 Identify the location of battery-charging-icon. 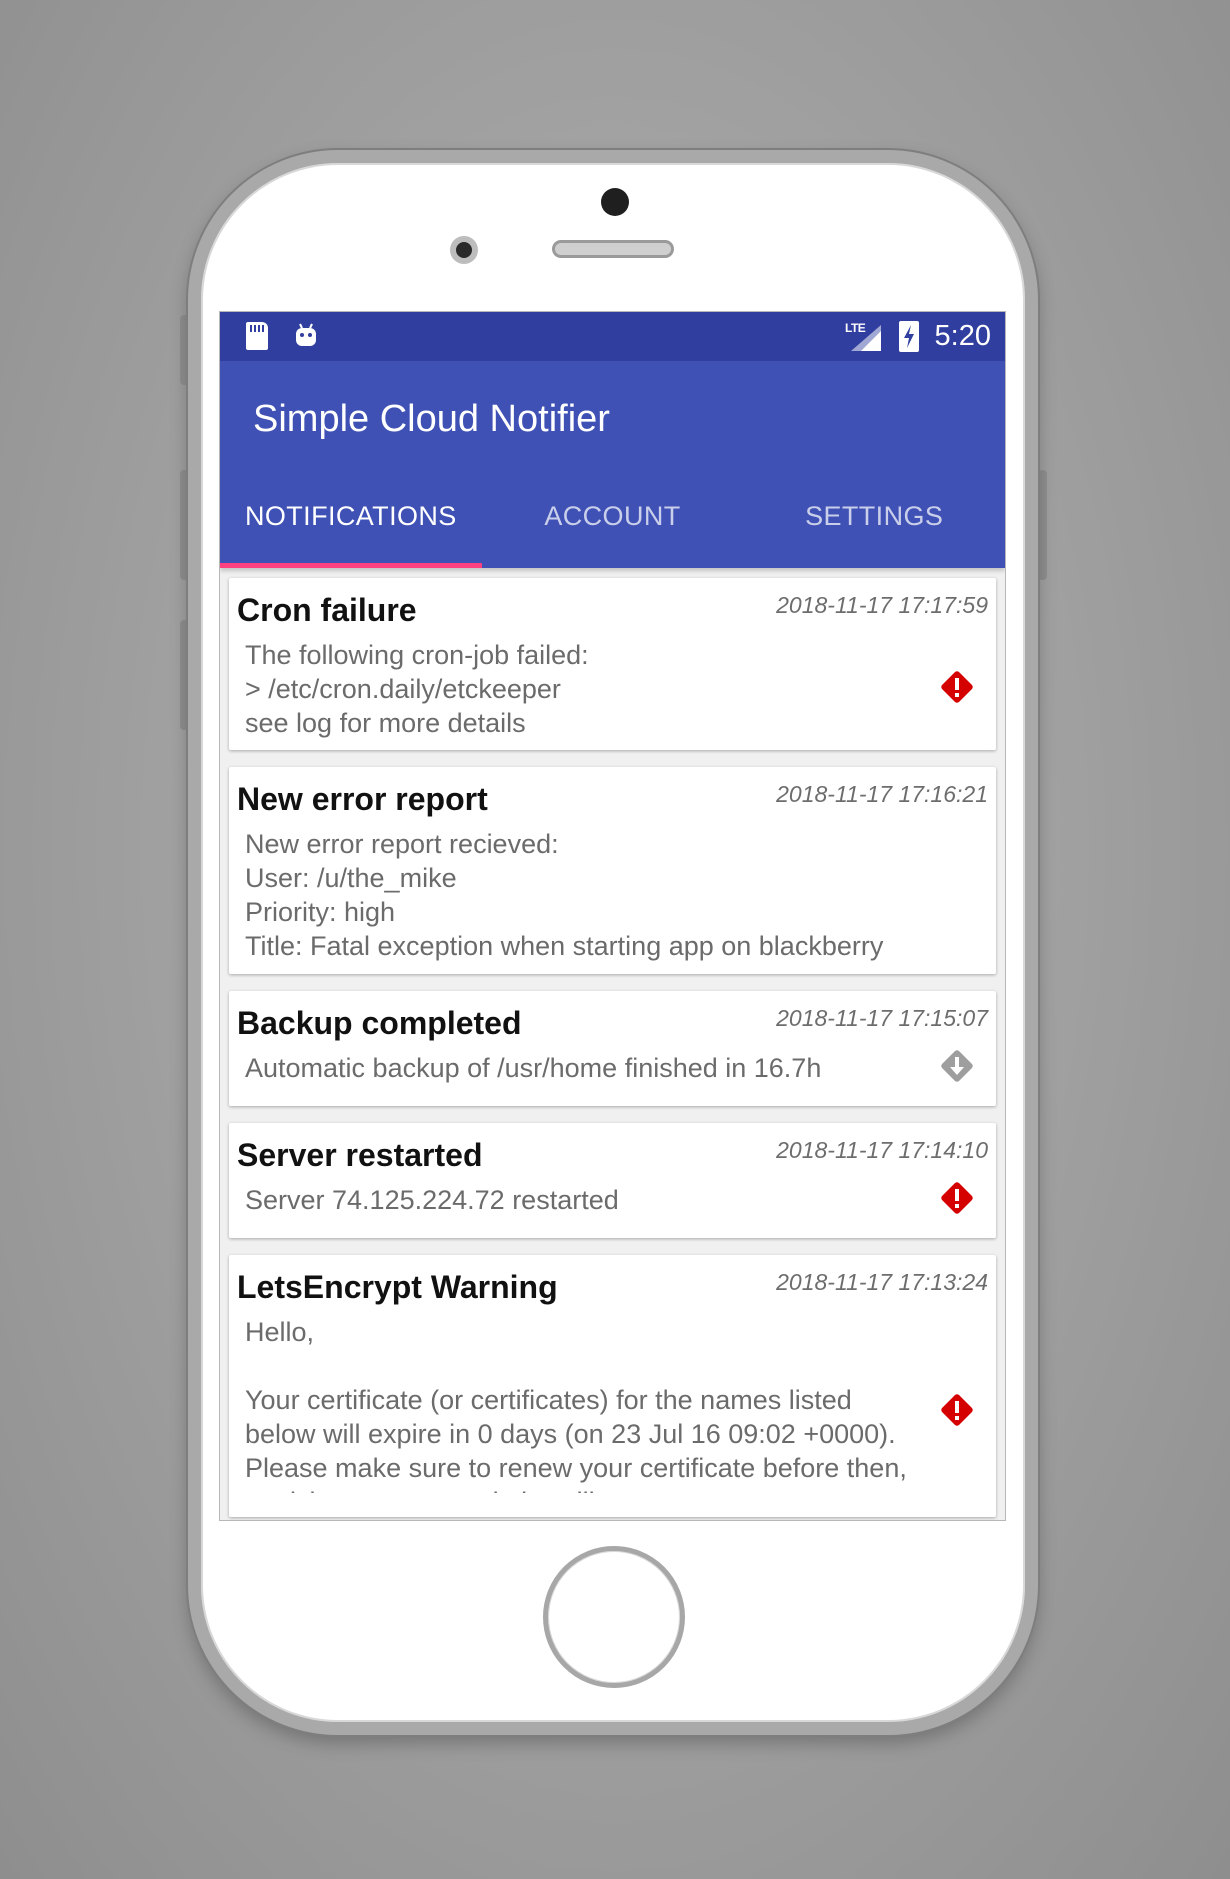
(909, 336).